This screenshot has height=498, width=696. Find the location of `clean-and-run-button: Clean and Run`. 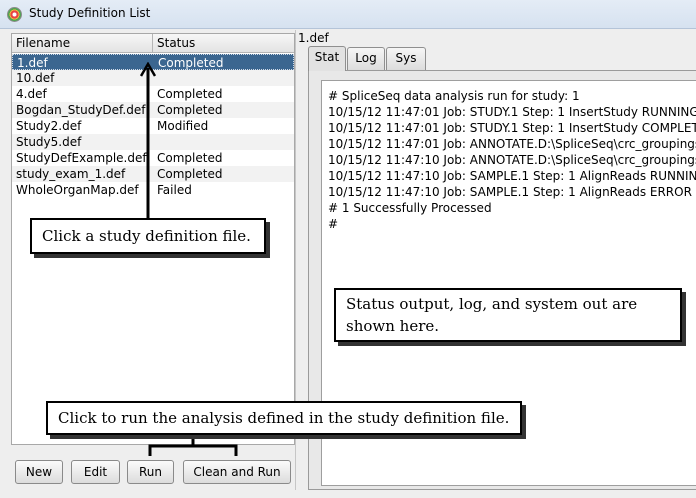

clean-and-run-button: Clean and Run is located at coordinates (237, 472).